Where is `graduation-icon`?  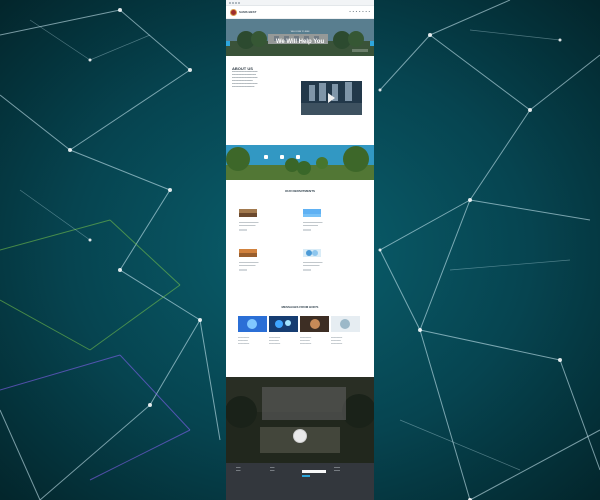 graduation-icon is located at coordinates (282, 157).